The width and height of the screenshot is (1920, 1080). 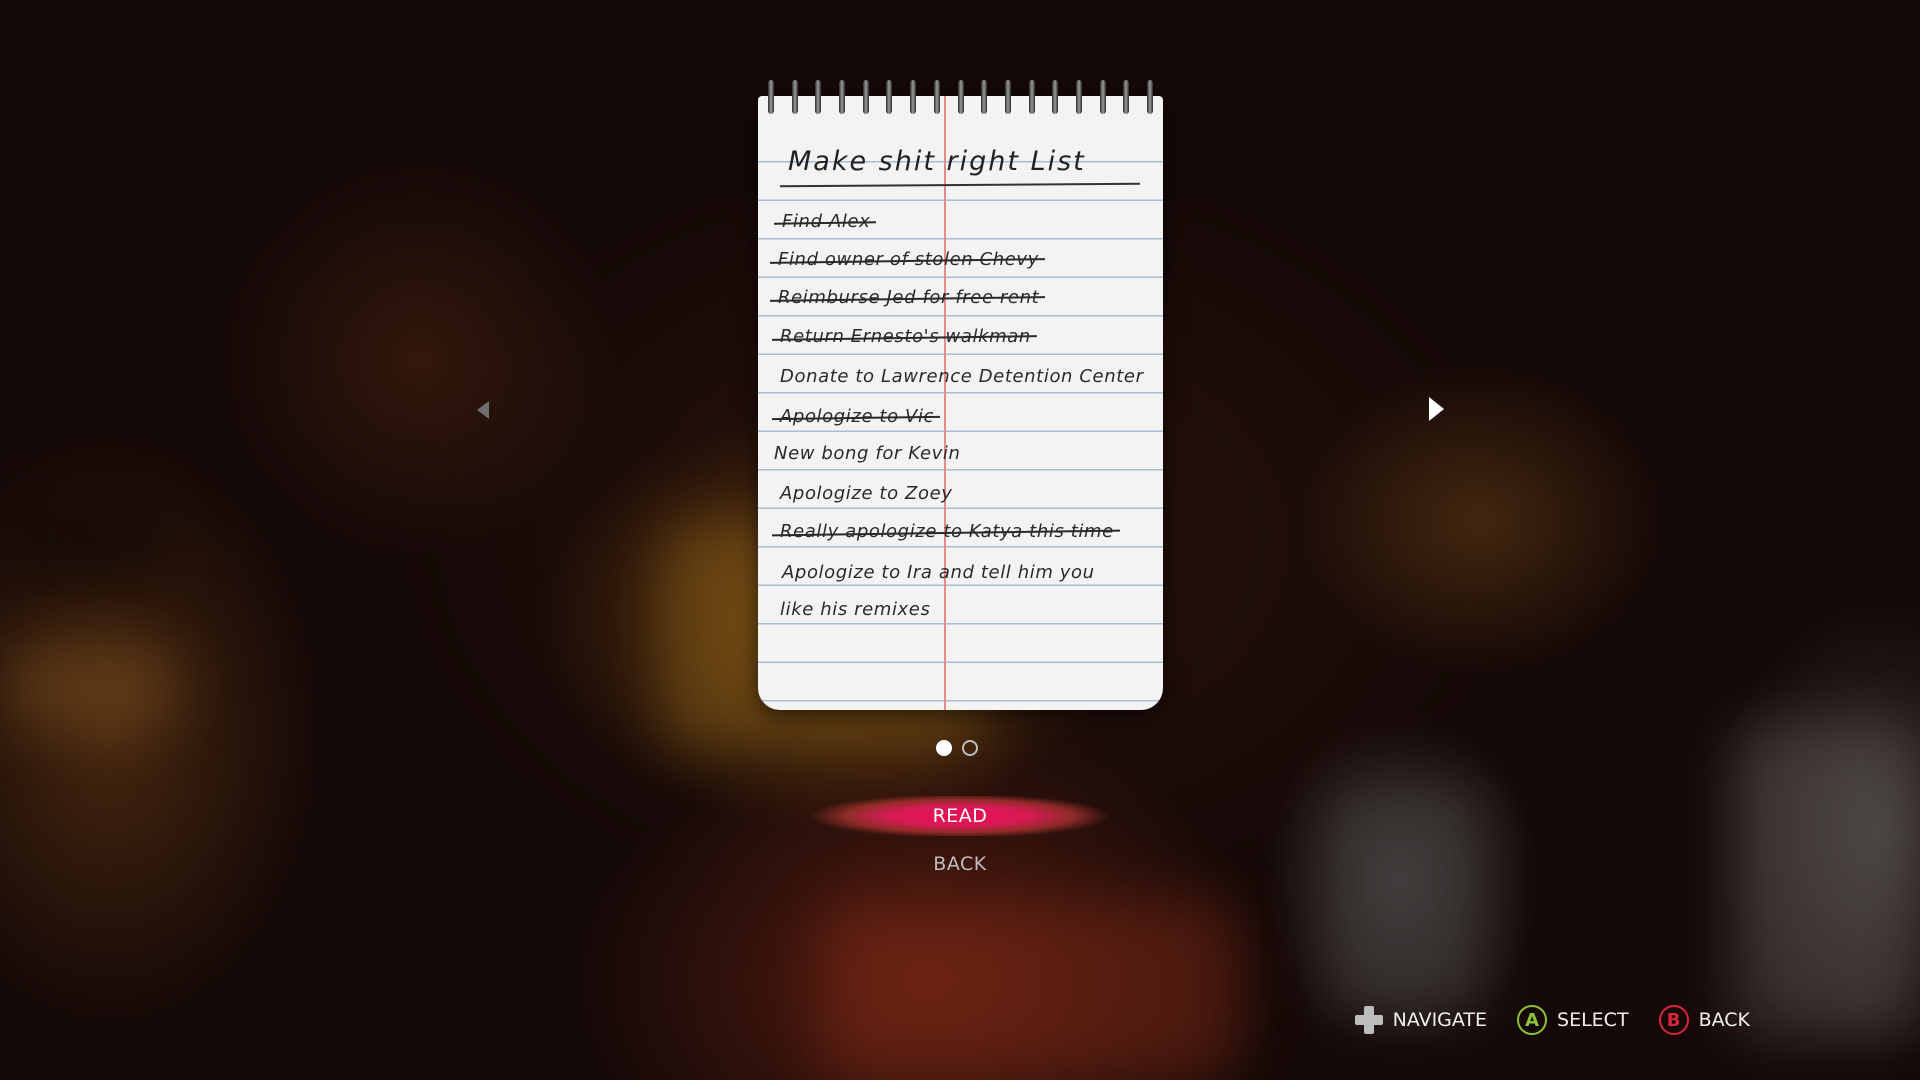 I want to click on previous-page-arrow-icon, so click(x=483, y=410).